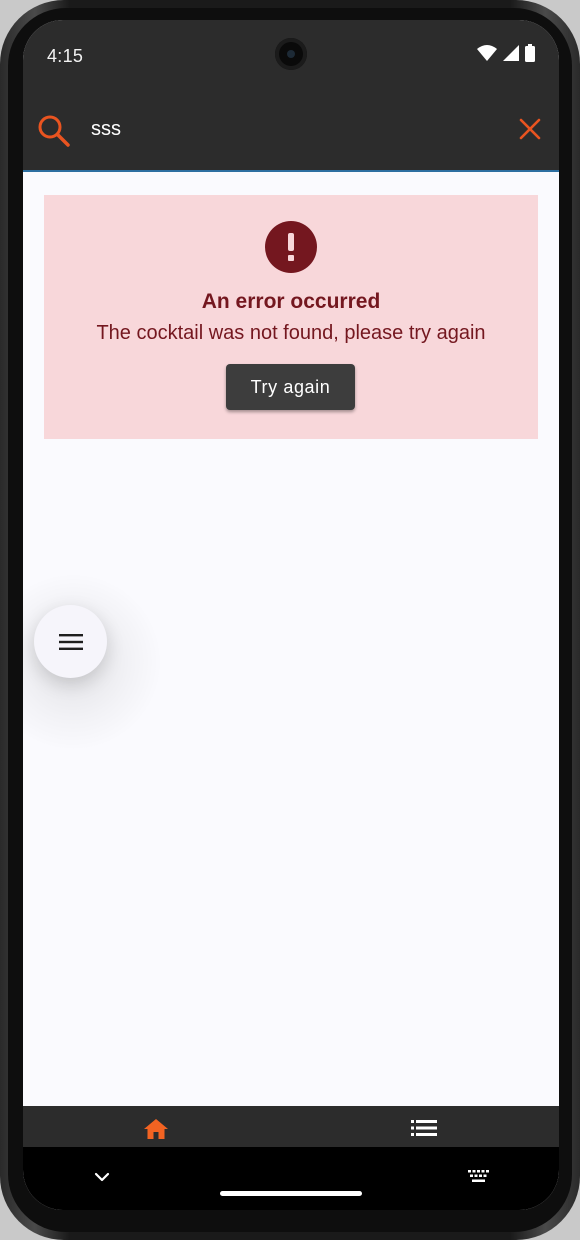 Image resolution: width=580 pixels, height=1240 pixels. Describe the element at coordinates (291, 1193) in the screenshot. I see `home-gesture-handle` at that location.